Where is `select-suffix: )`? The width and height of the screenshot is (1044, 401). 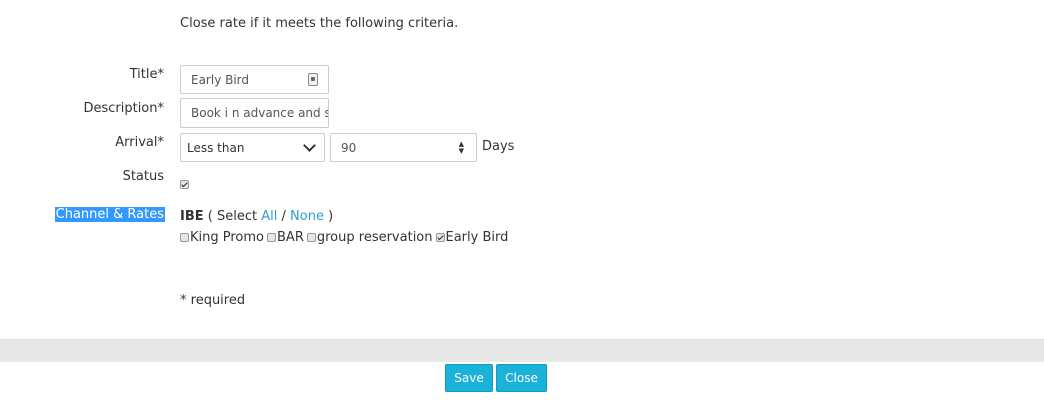 select-suffix: ) is located at coordinates (331, 216).